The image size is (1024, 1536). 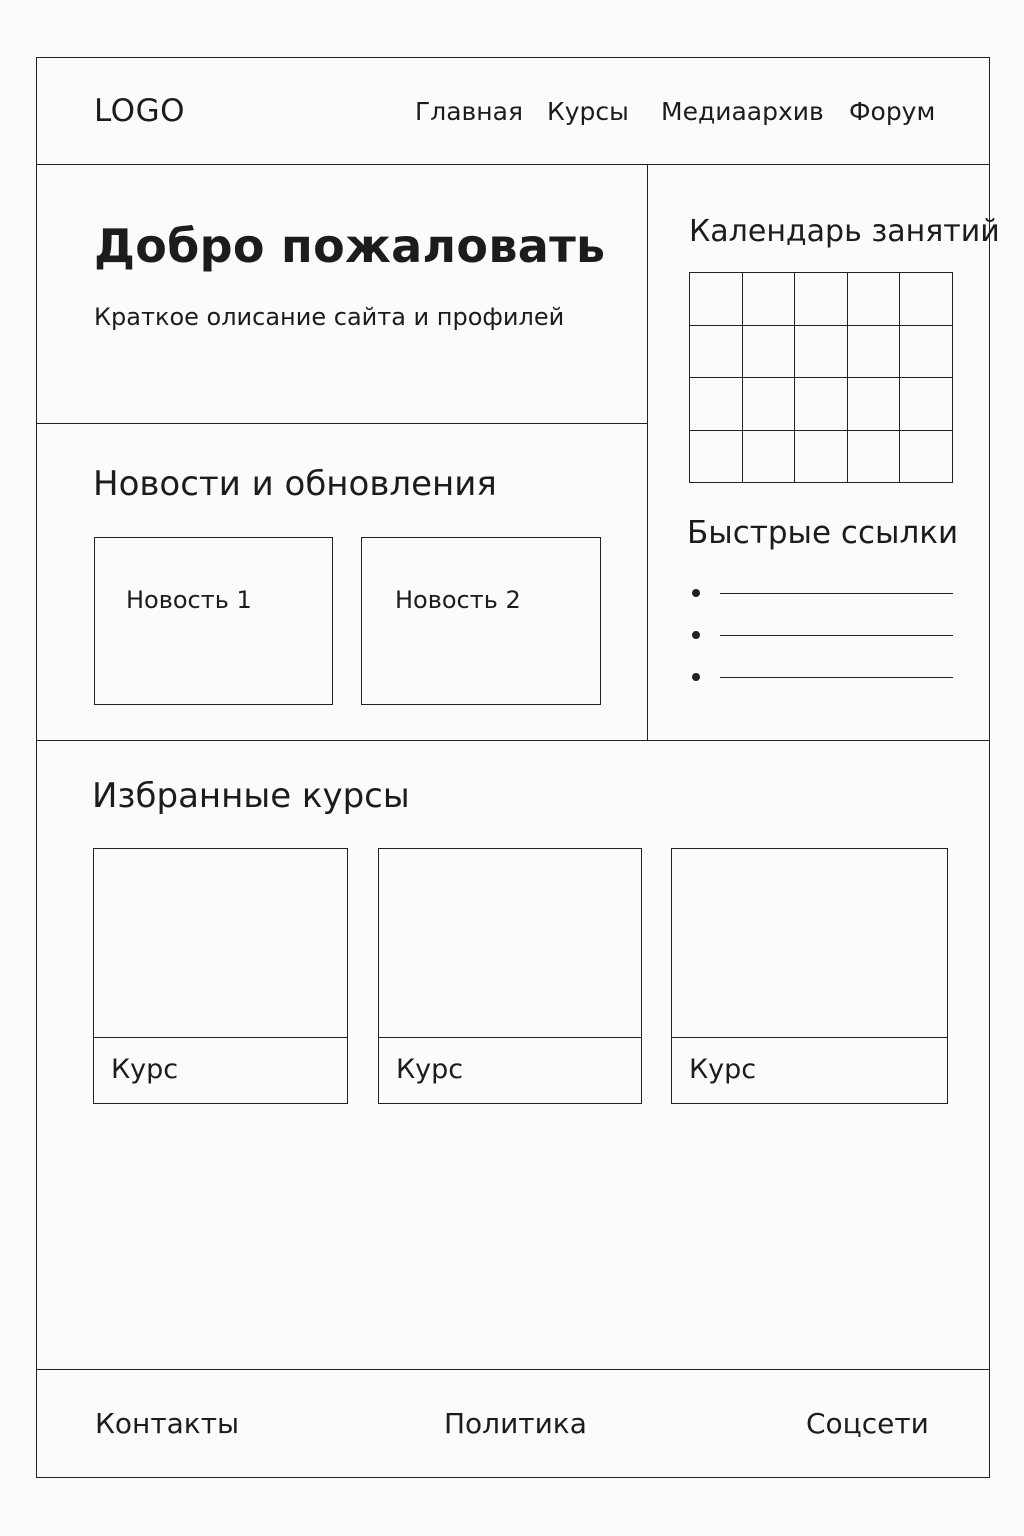 I want to click on nav-media-archive: Медиаархив, so click(x=742, y=111).